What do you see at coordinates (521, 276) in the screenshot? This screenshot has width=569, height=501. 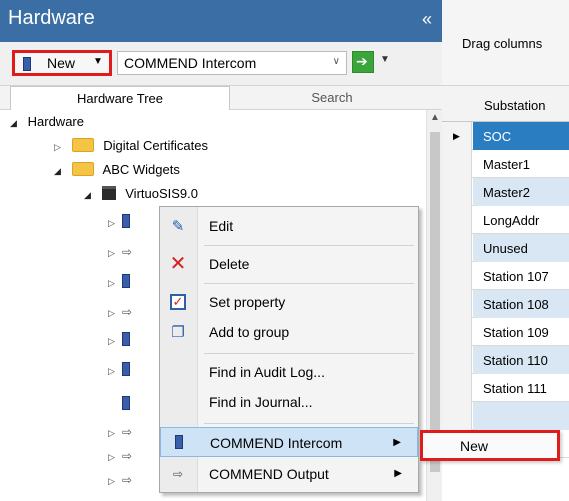 I see `substation-cell: Station 107` at bounding box center [521, 276].